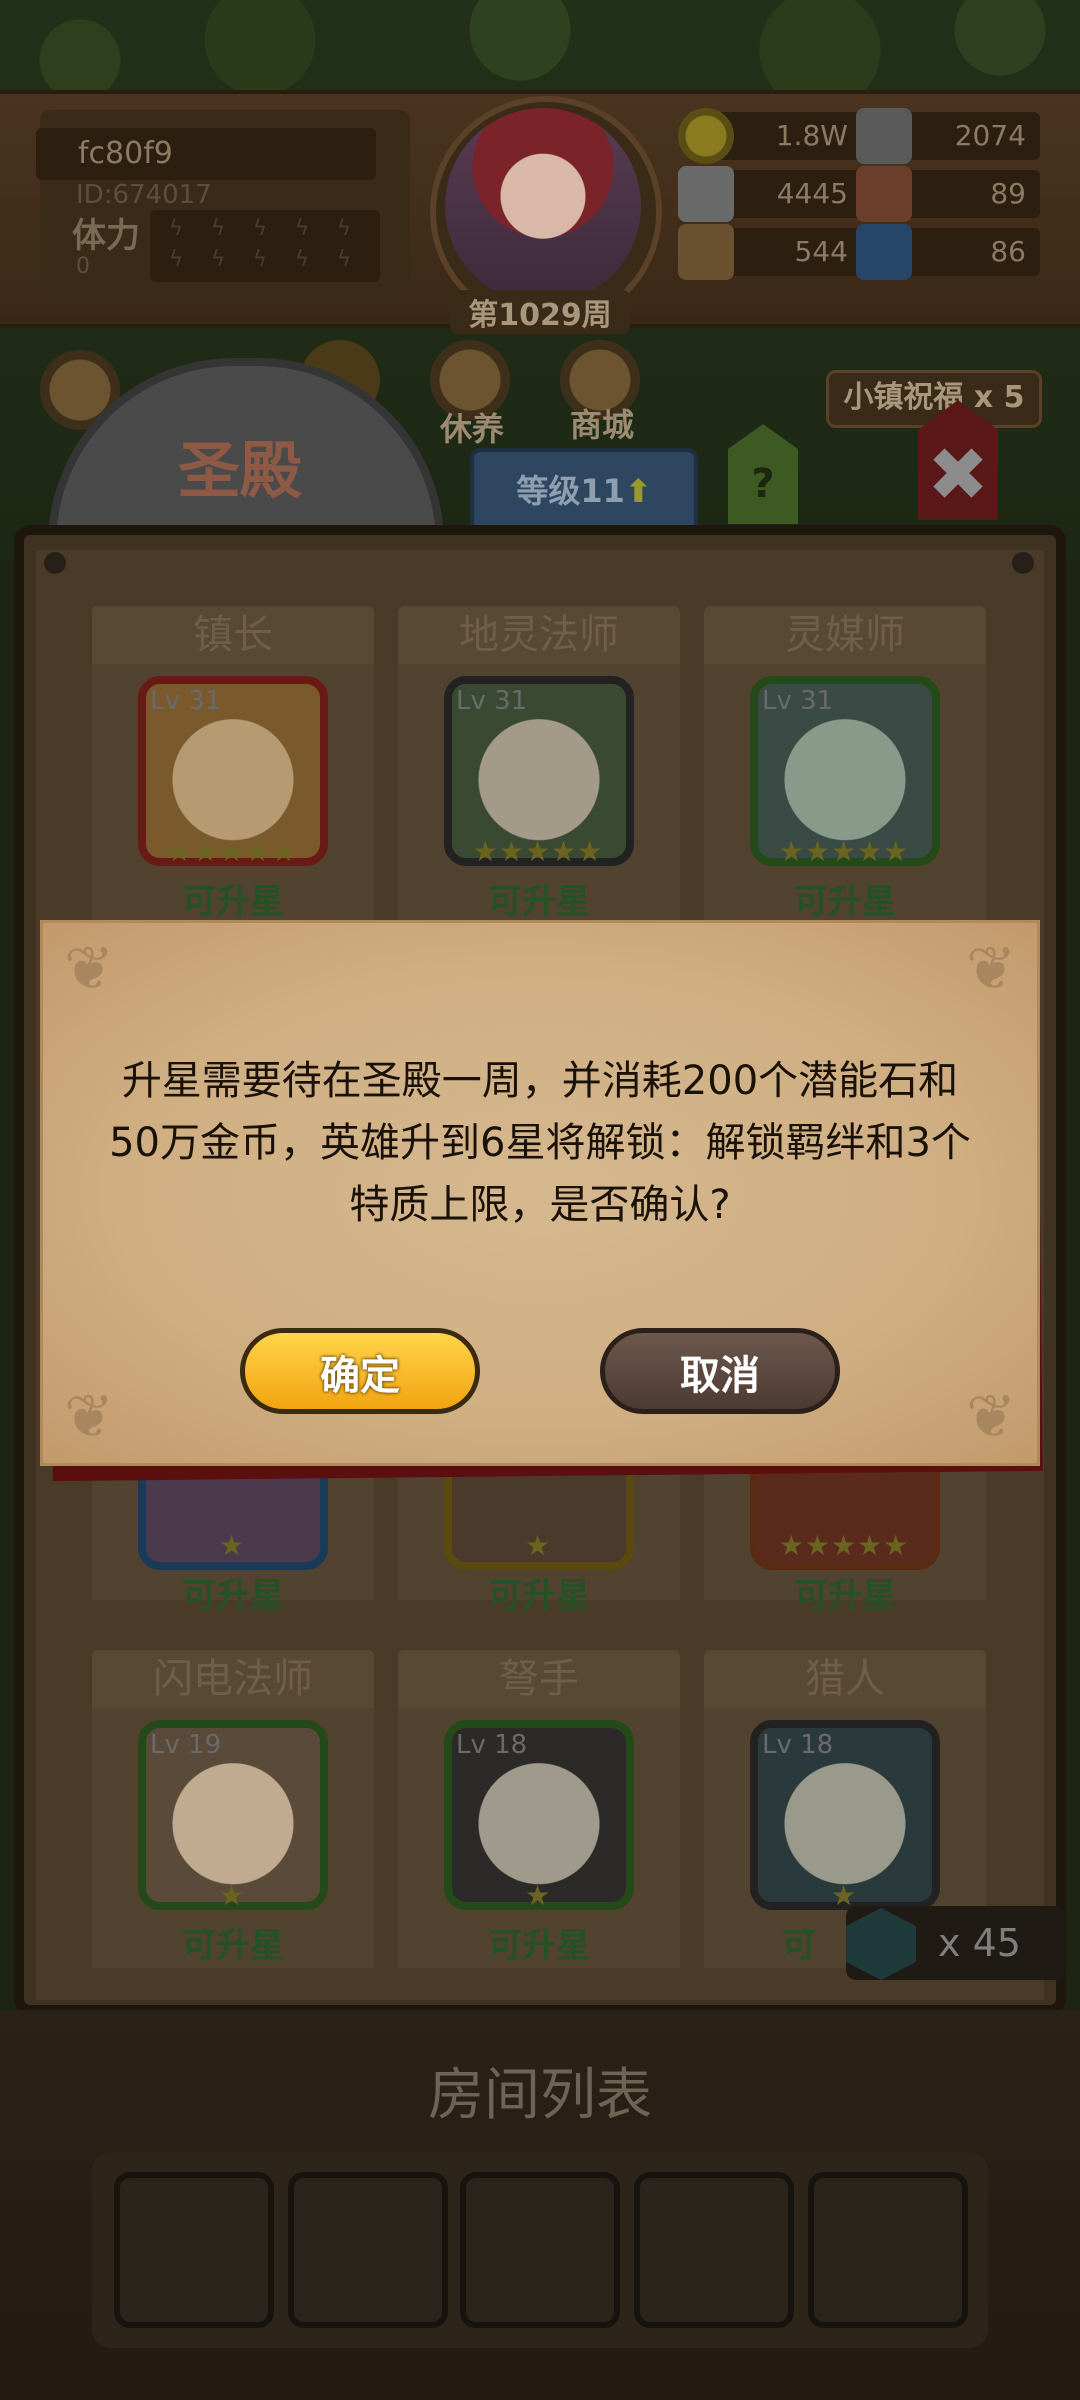  I want to click on dialog-message-line: 50万金币，英雄升到6星将解锁：解锁羁绊和3个, so click(540, 1143).